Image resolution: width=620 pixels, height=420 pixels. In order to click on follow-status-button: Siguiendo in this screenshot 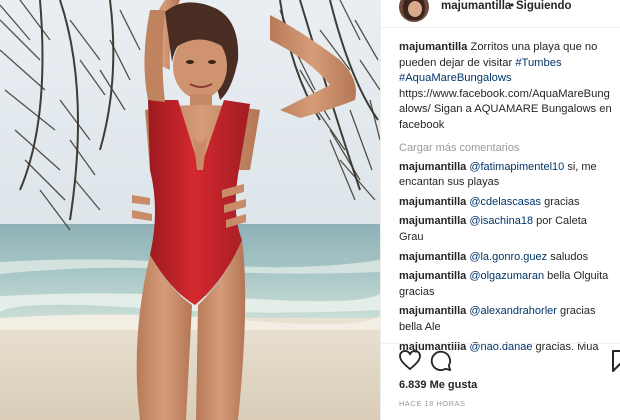, I will do `click(544, 6)`.